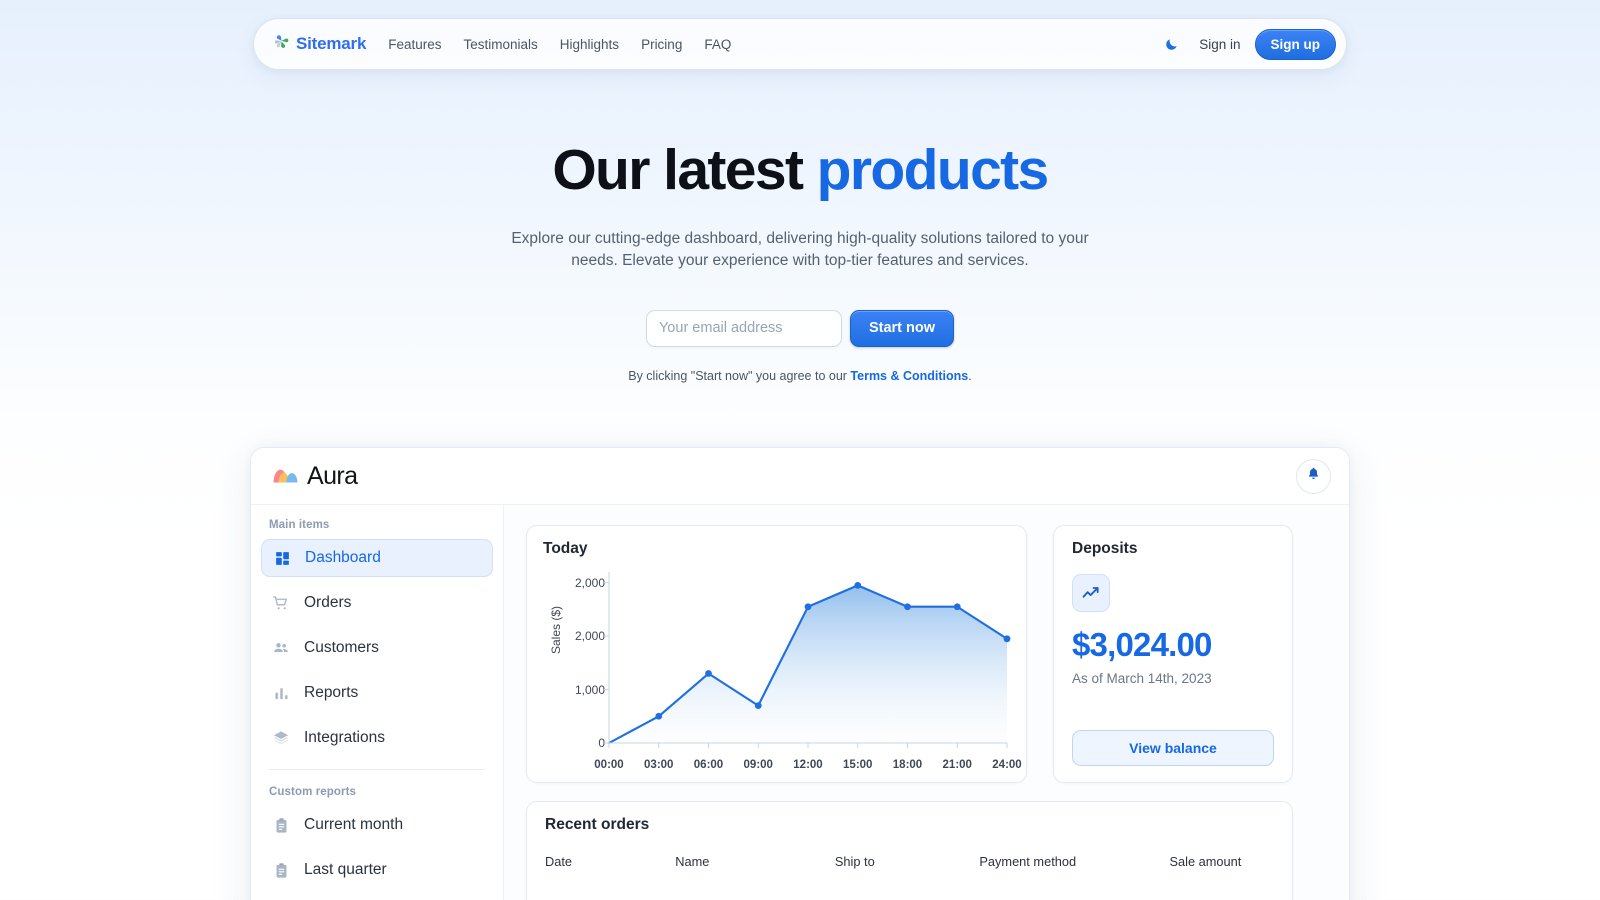 This screenshot has height=900, width=1600. Describe the element at coordinates (1219, 44) in the screenshot. I see `signin-link: Sign in` at that location.